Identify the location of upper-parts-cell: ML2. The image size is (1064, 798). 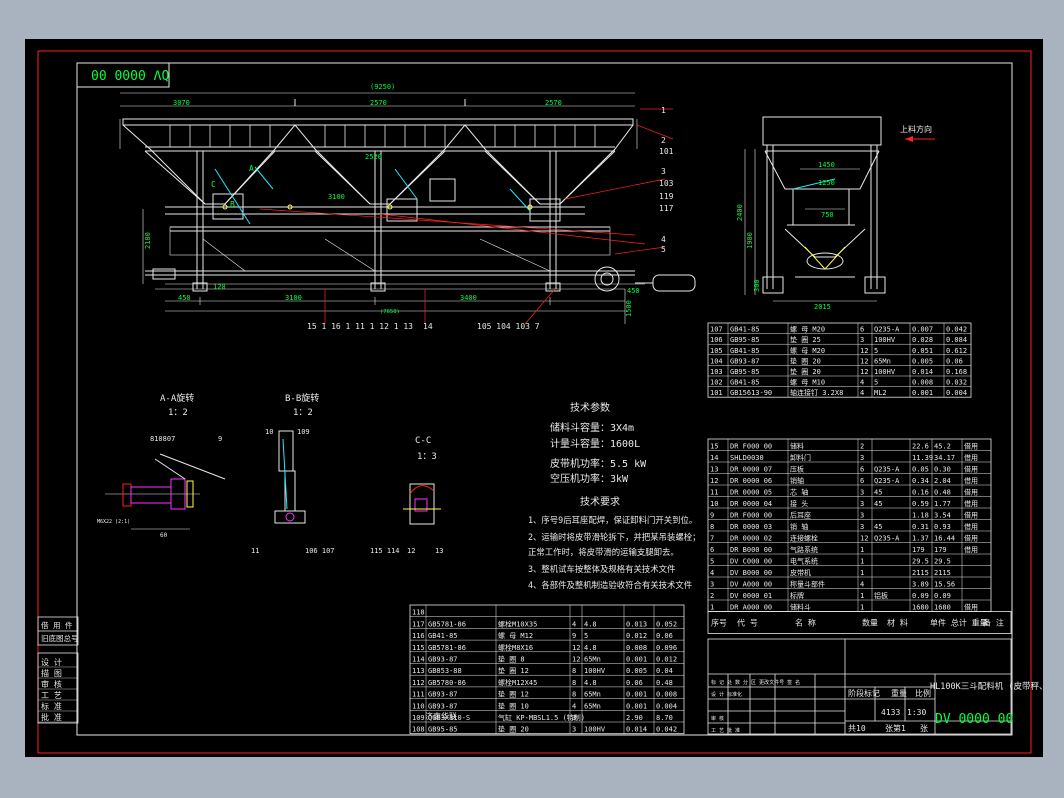
(880, 393).